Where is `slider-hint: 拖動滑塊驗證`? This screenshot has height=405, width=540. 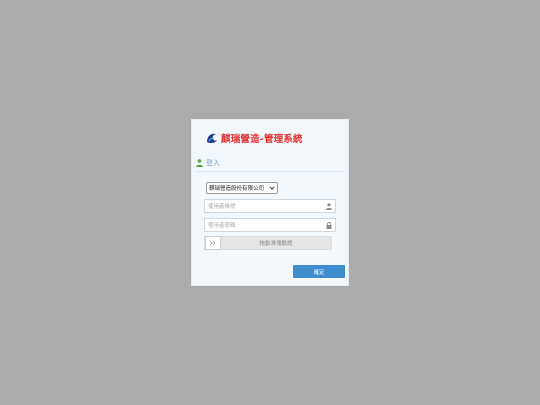 slider-hint: 拖動滑塊驗證 is located at coordinates (276, 244).